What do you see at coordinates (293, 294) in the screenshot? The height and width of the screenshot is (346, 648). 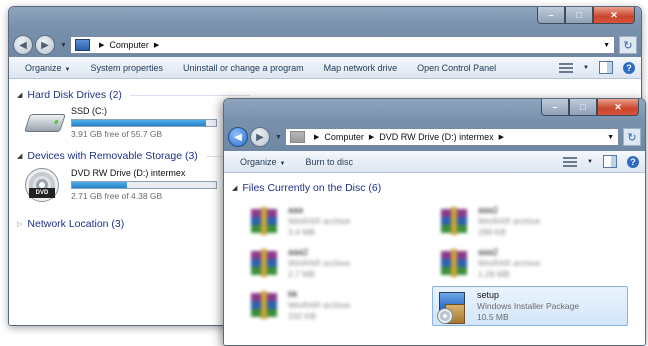 I see `file-name: bk` at bounding box center [293, 294].